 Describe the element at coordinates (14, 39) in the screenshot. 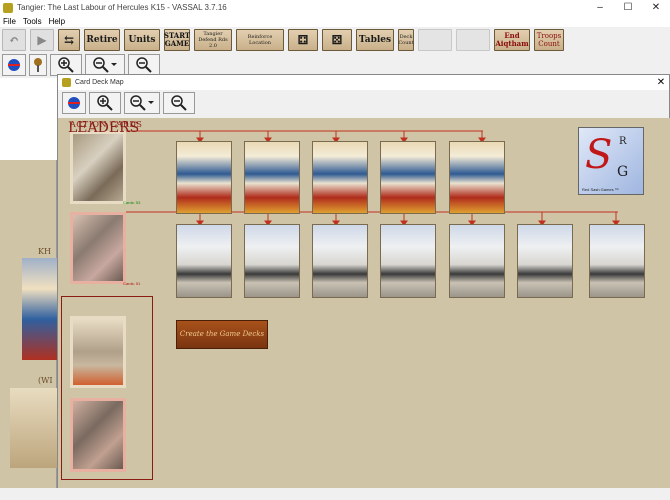

I see `undo-icon: ↶` at that location.